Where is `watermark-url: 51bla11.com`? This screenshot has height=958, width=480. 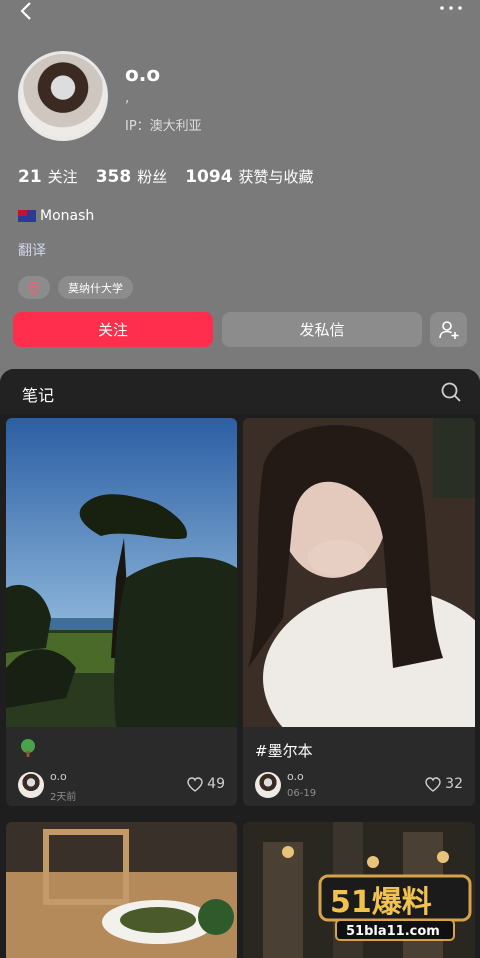
watermark-url: 51bla11.com is located at coordinates (393, 931).